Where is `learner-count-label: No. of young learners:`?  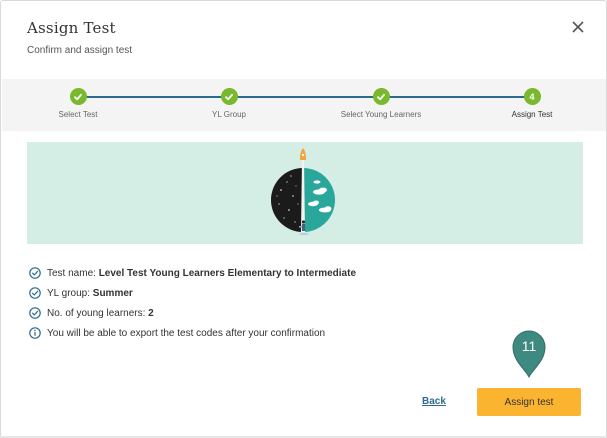 learner-count-label: No. of young learners: is located at coordinates (98, 313).